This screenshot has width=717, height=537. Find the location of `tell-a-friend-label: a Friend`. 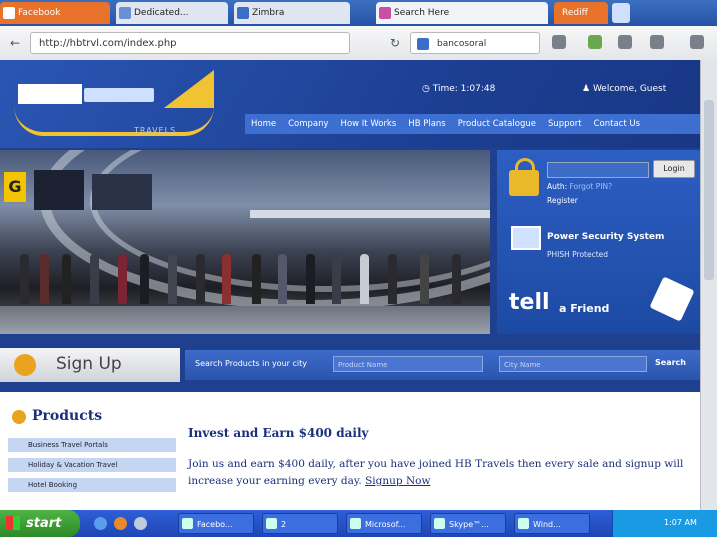

tell-a-friend-label: a Friend is located at coordinates (584, 308).